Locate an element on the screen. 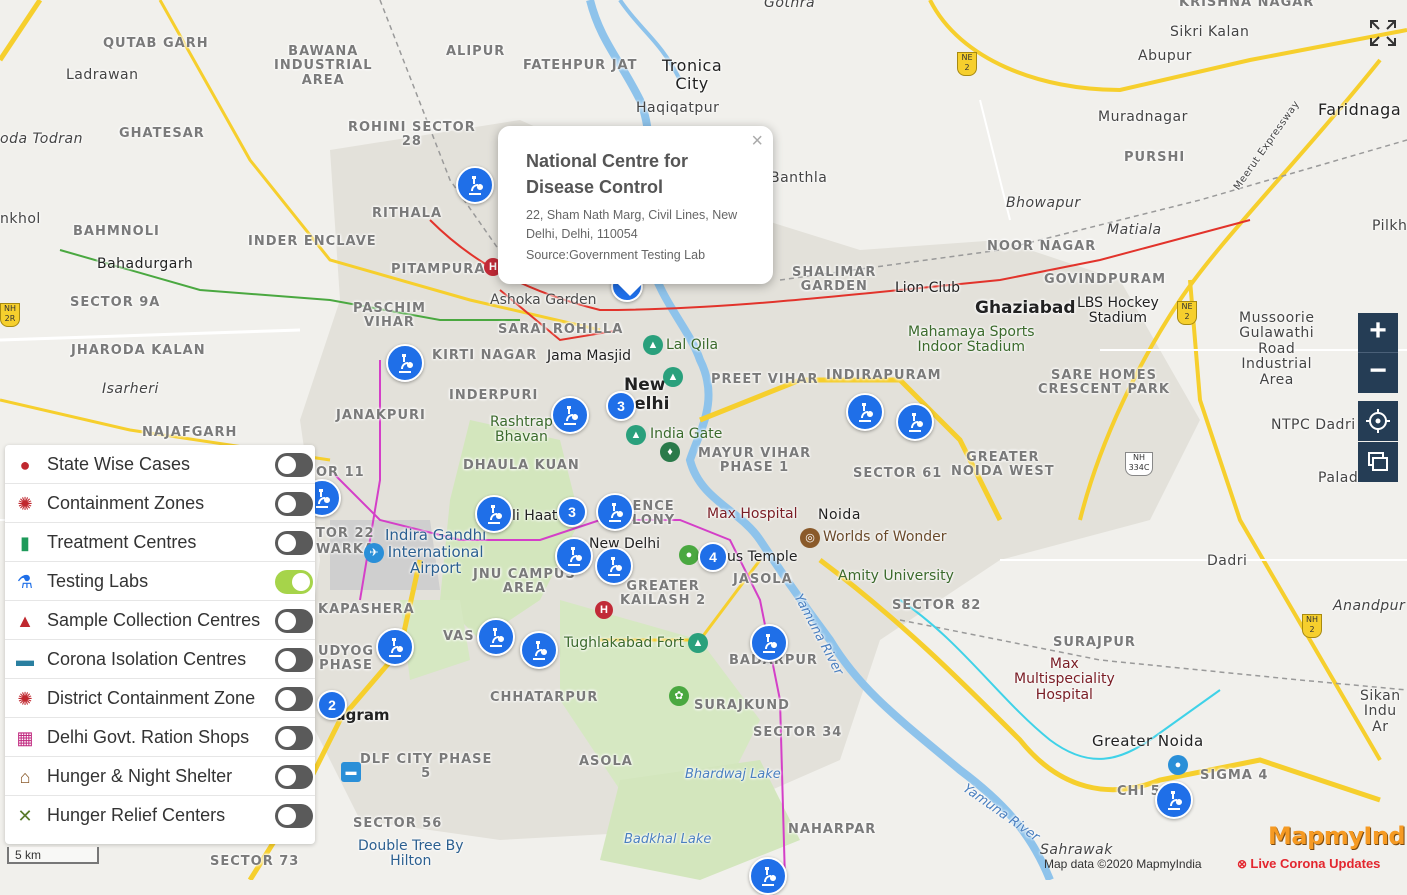  map-label: Isarheri is located at coordinates (130, 389).